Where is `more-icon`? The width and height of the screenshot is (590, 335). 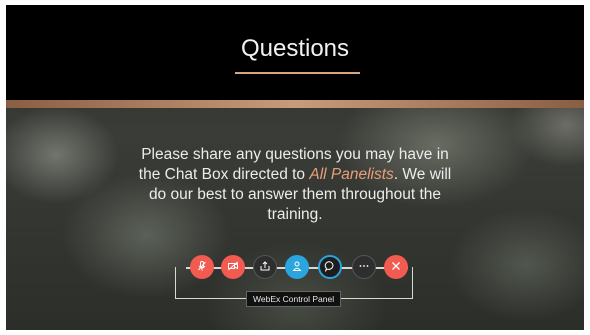
more-icon is located at coordinates (364, 267).